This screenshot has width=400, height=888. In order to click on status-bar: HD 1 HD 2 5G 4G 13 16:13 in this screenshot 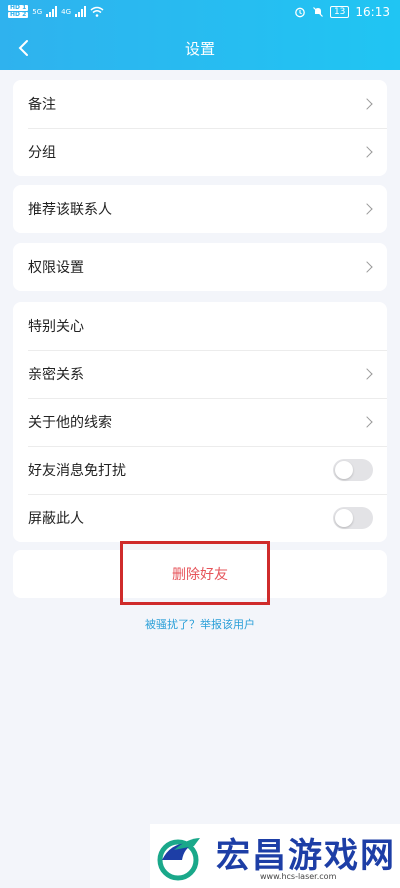, I will do `click(200, 13)`.